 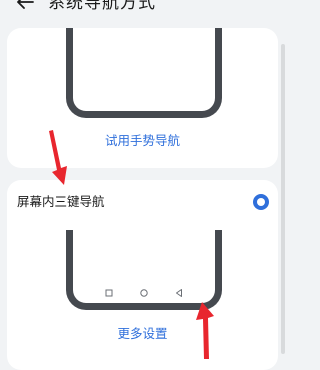 I want to click on annotation-arrow-down-icon, so click(x=58, y=157).